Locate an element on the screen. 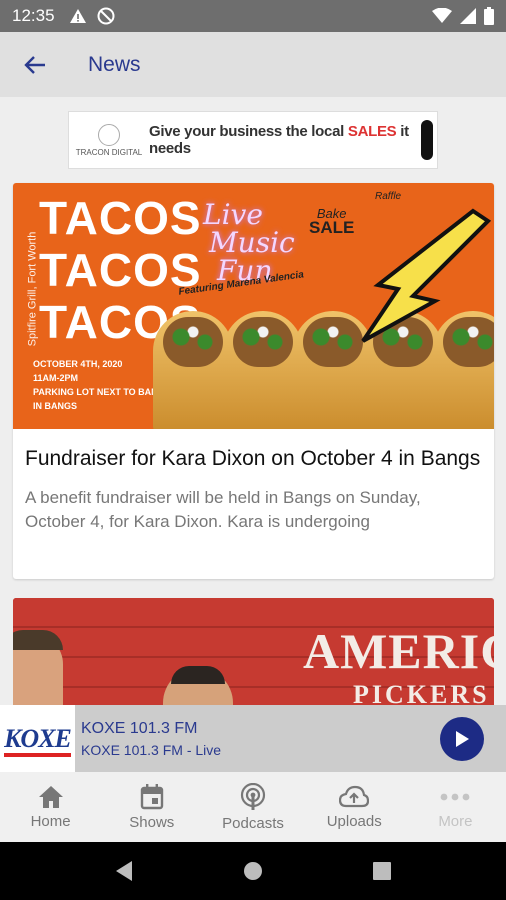 This screenshot has height=900, width=506. lightning-bolt-icon is located at coordinates (426, 275).